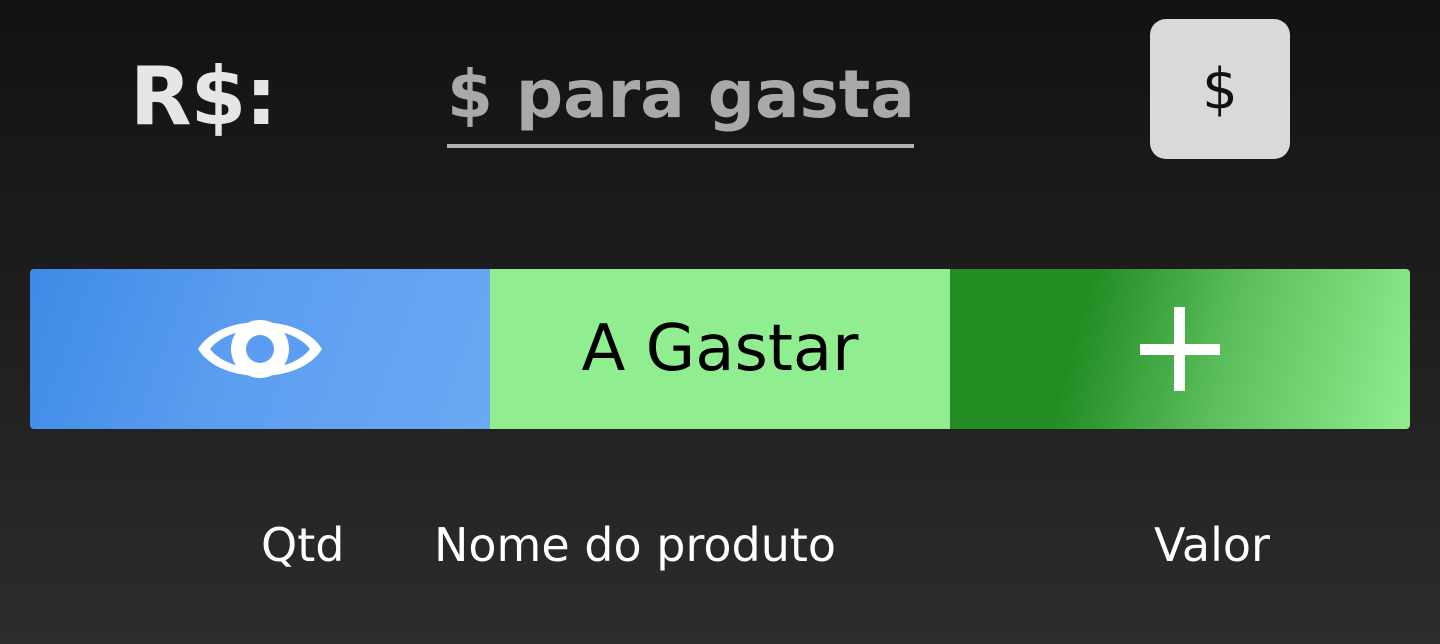  I want to click on to-spend-button: A Gastar, so click(720, 349).